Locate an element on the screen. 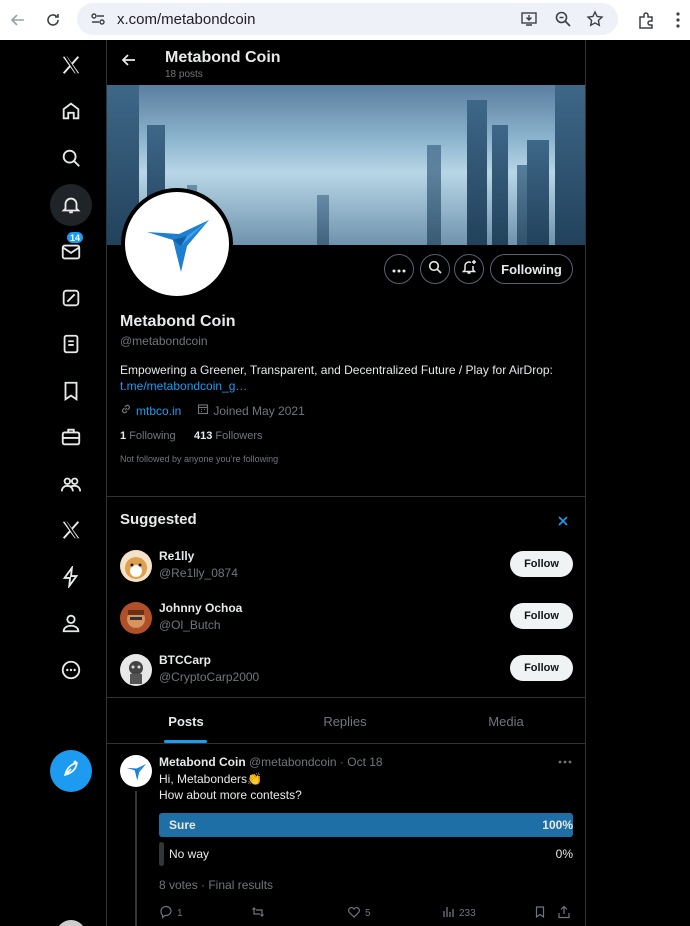 The width and height of the screenshot is (690, 926). following-link: 1 Following is located at coordinates (148, 436).